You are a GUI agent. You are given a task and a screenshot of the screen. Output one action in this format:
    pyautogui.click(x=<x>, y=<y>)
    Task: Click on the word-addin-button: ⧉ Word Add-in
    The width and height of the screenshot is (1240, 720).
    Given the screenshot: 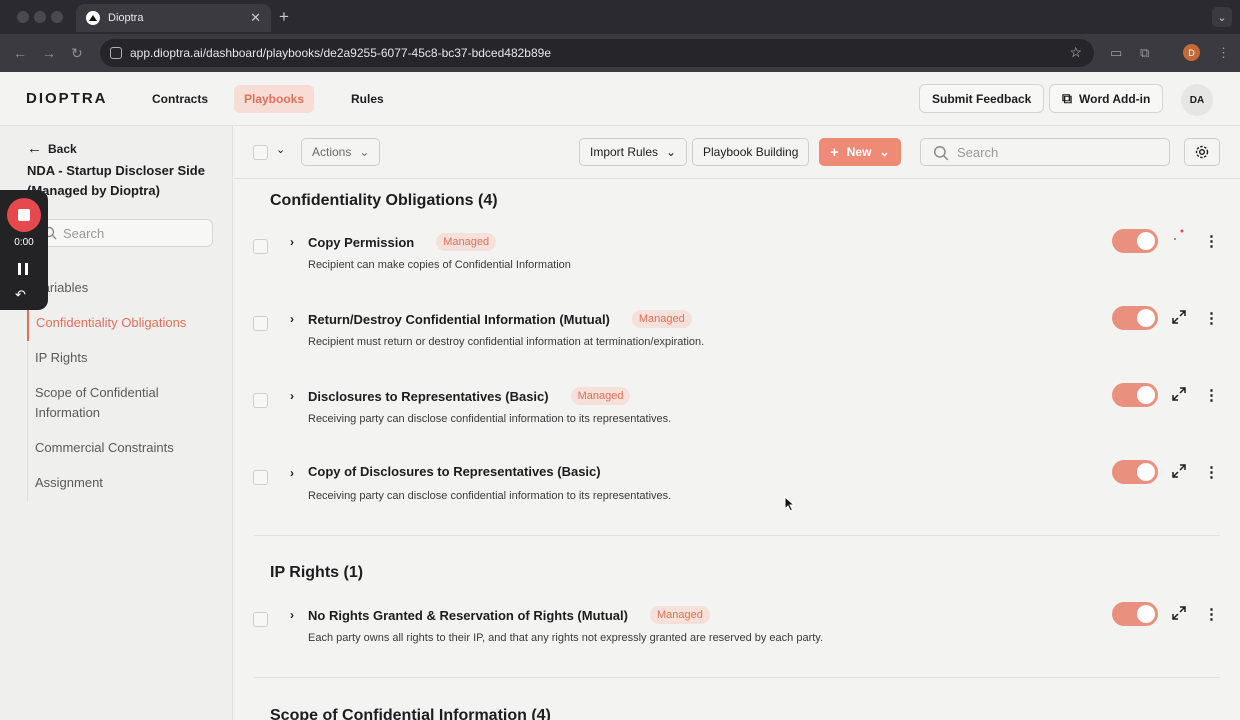 What is the action you would take?
    pyautogui.click(x=1106, y=98)
    